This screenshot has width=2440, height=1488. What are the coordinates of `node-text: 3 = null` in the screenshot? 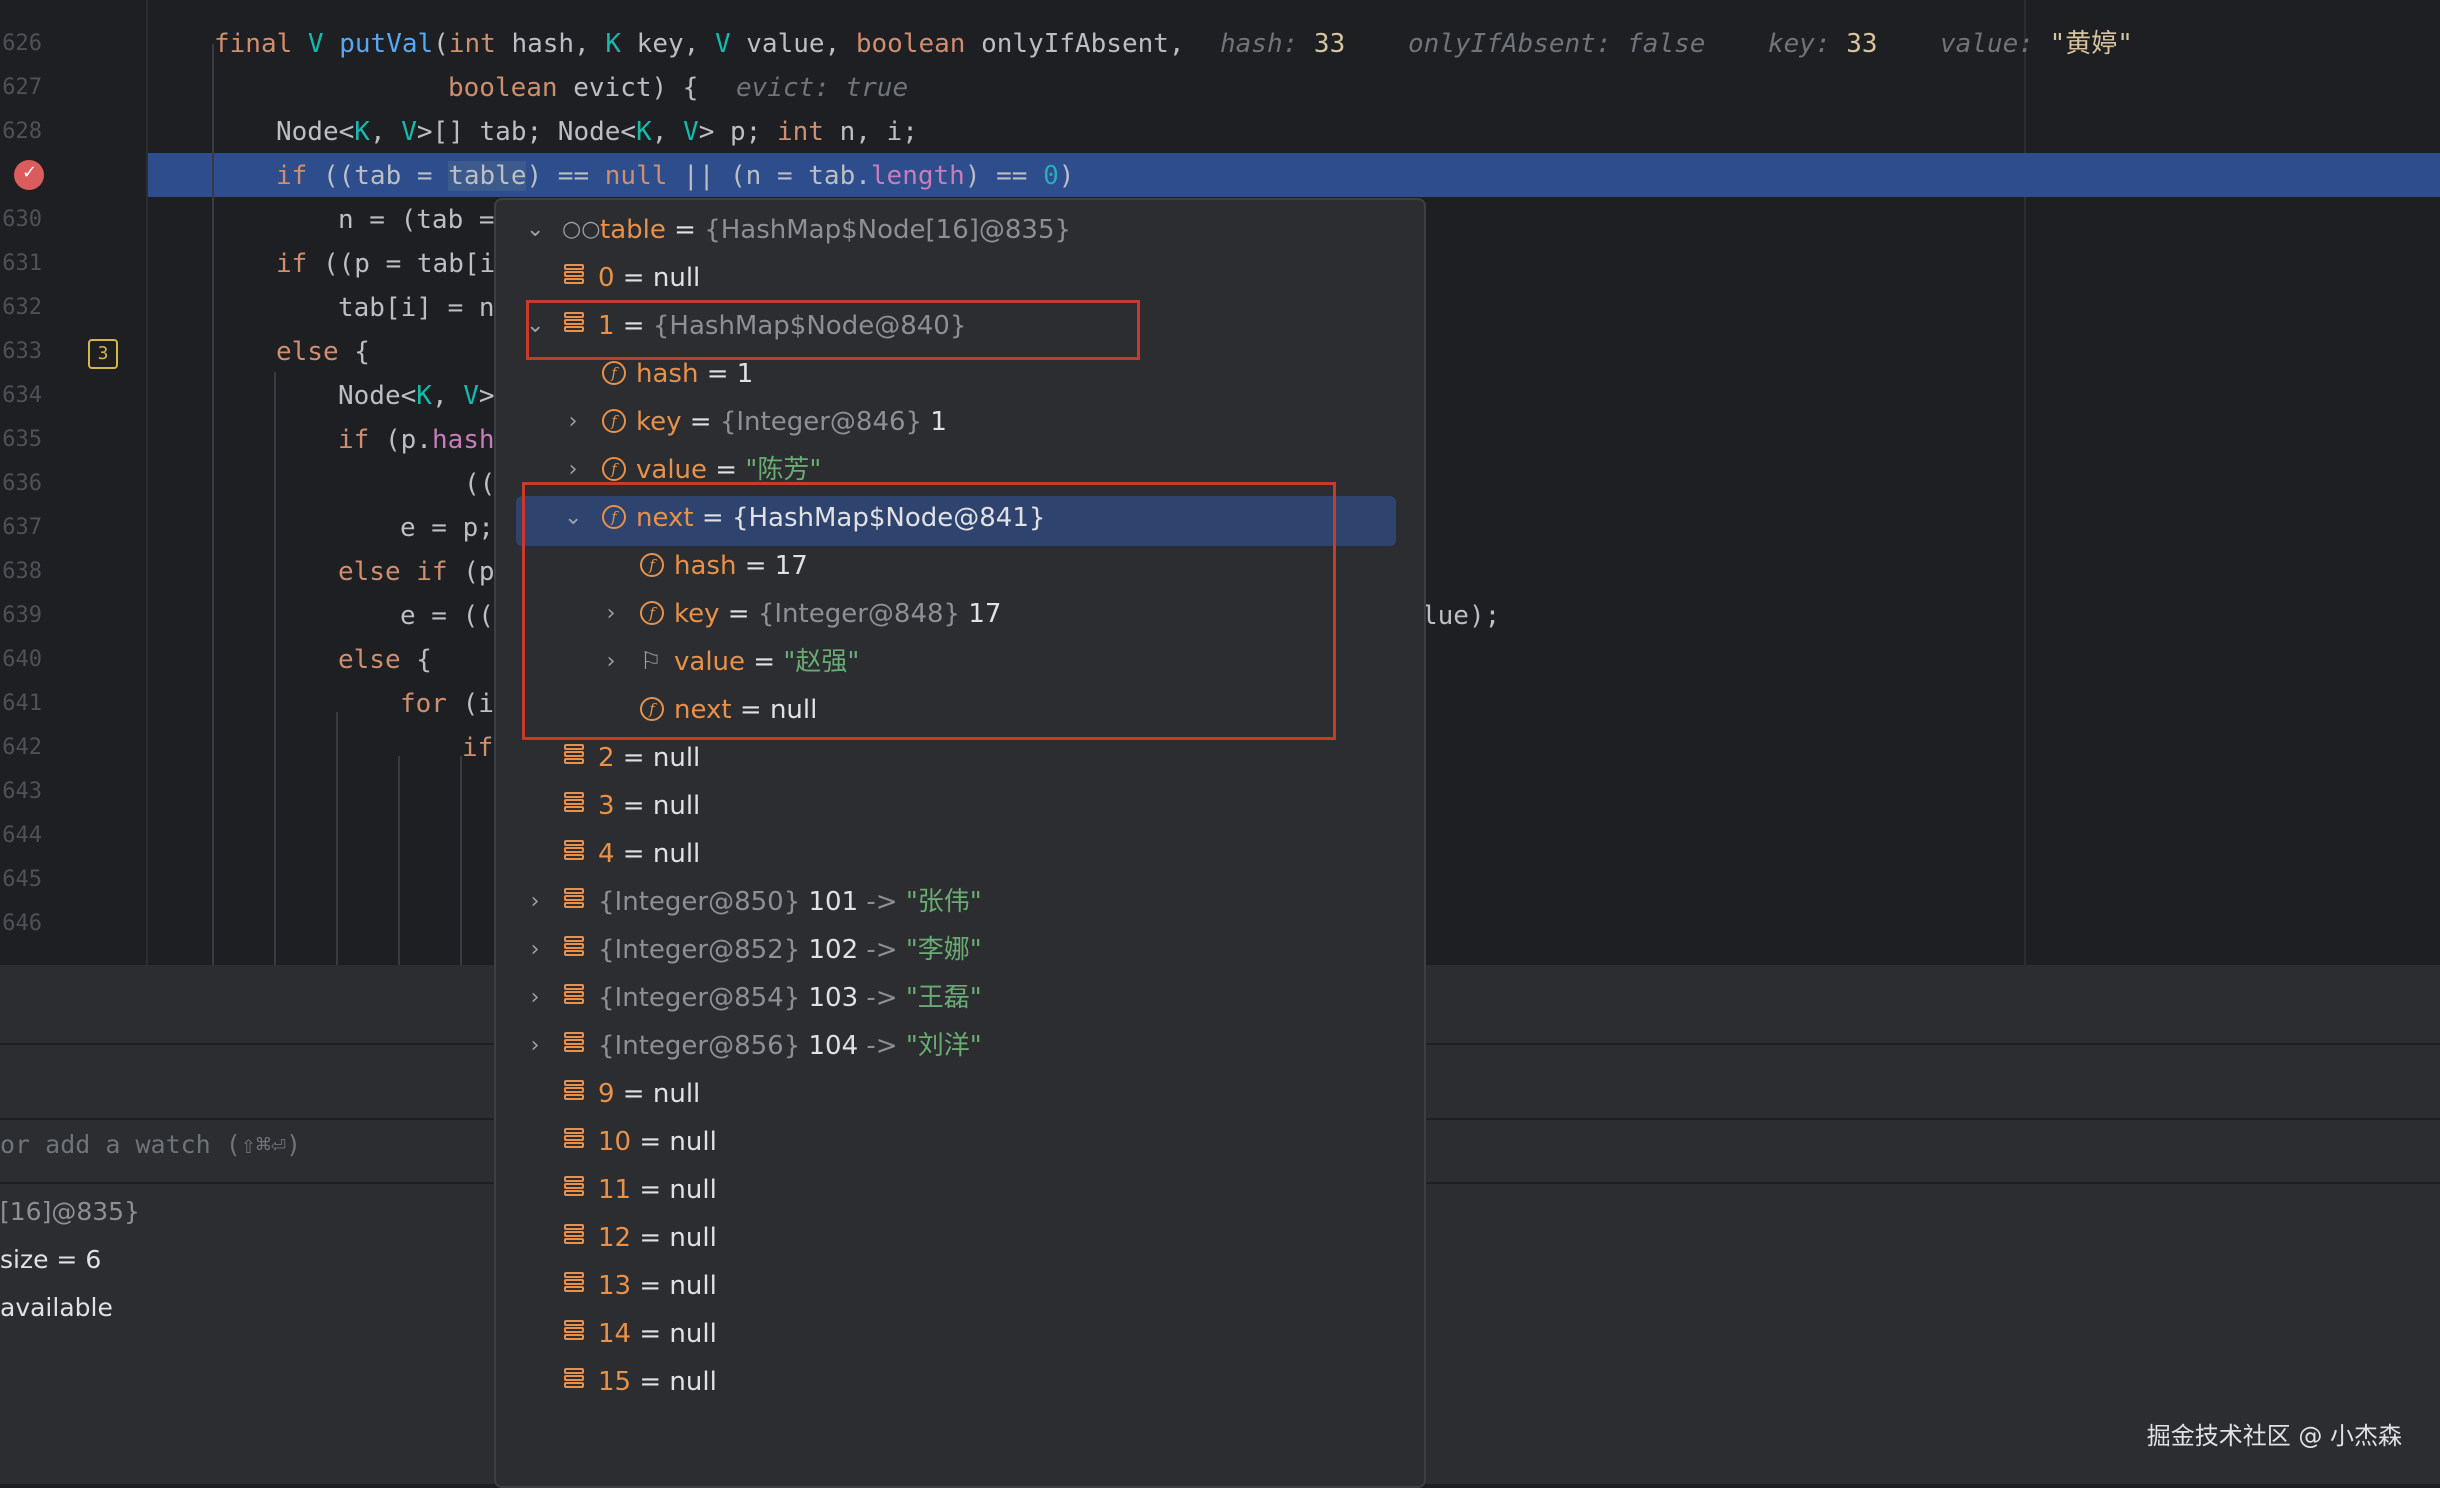 It's located at (649, 806).